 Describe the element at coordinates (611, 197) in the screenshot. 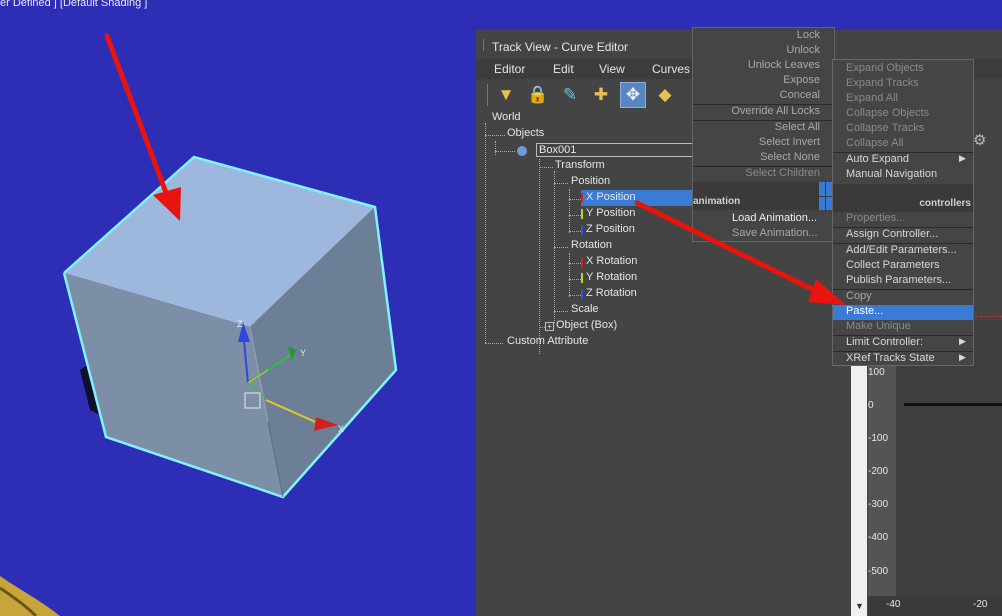

I see `tree-x-position: X Position` at that location.